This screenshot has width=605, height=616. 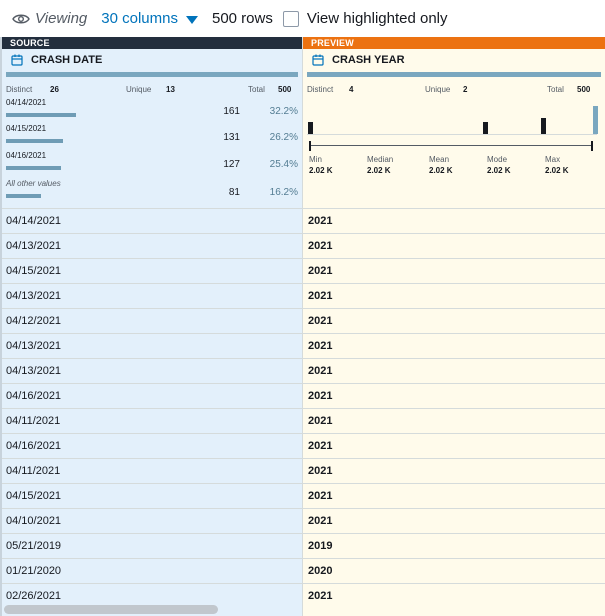 I want to click on range-max-handle, so click(x=592, y=146).